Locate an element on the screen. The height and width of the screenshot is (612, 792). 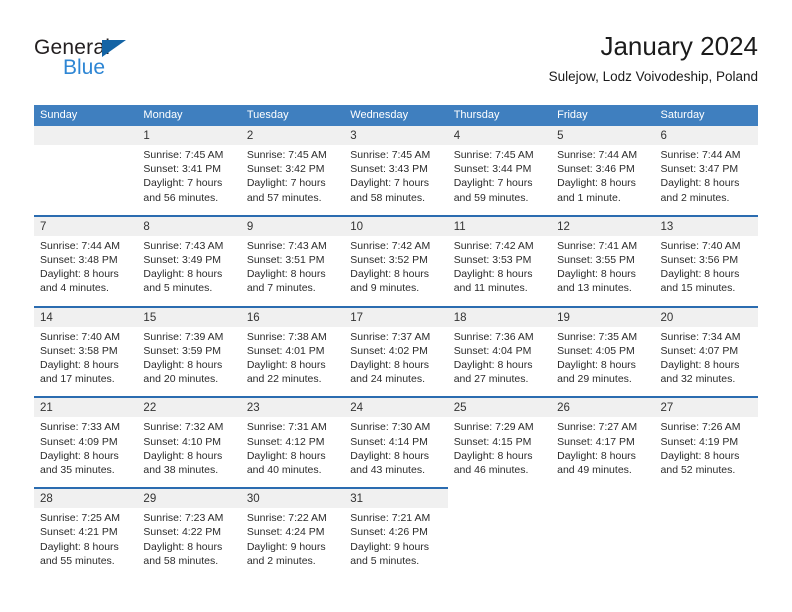
day-sunset-line: Sunset: 3:43 PM is located at coordinates (389, 169).